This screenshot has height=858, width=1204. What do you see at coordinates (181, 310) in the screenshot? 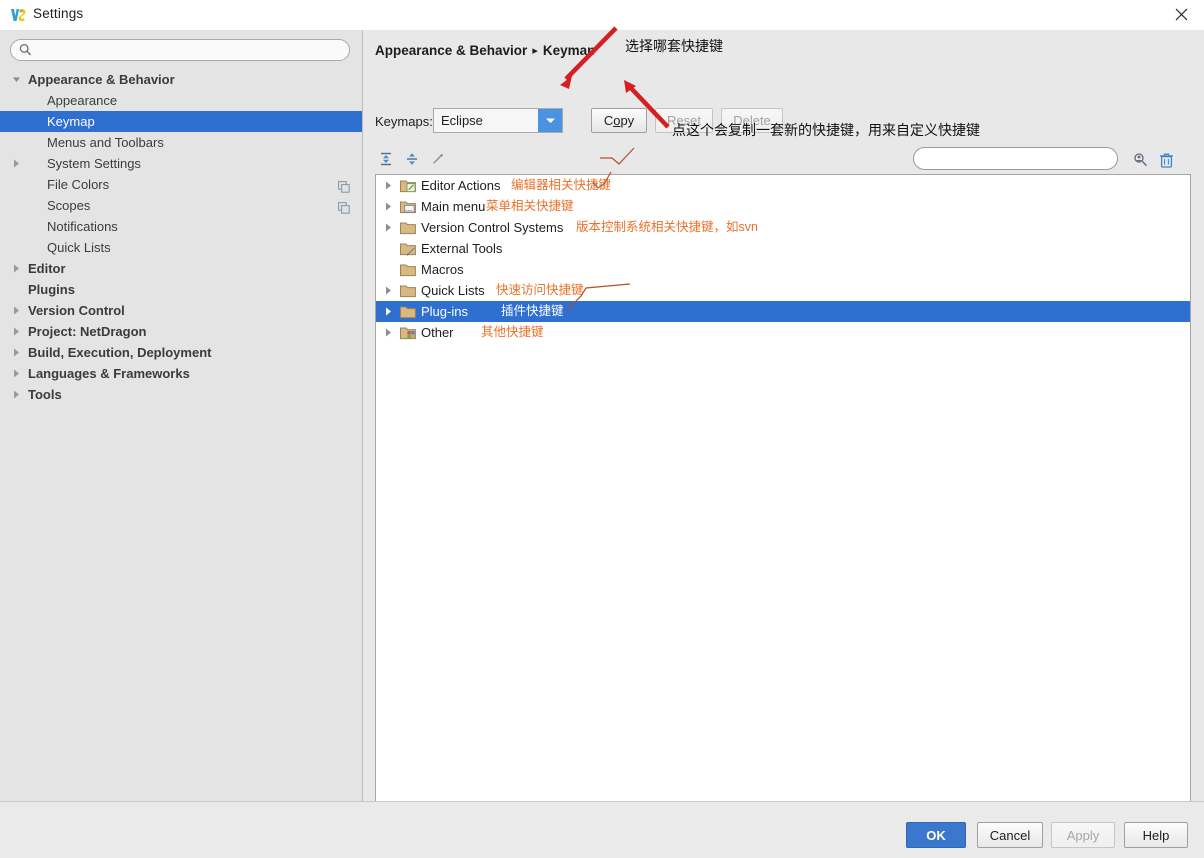
I see `sidebar-item-version-control: Version Control` at bounding box center [181, 310].